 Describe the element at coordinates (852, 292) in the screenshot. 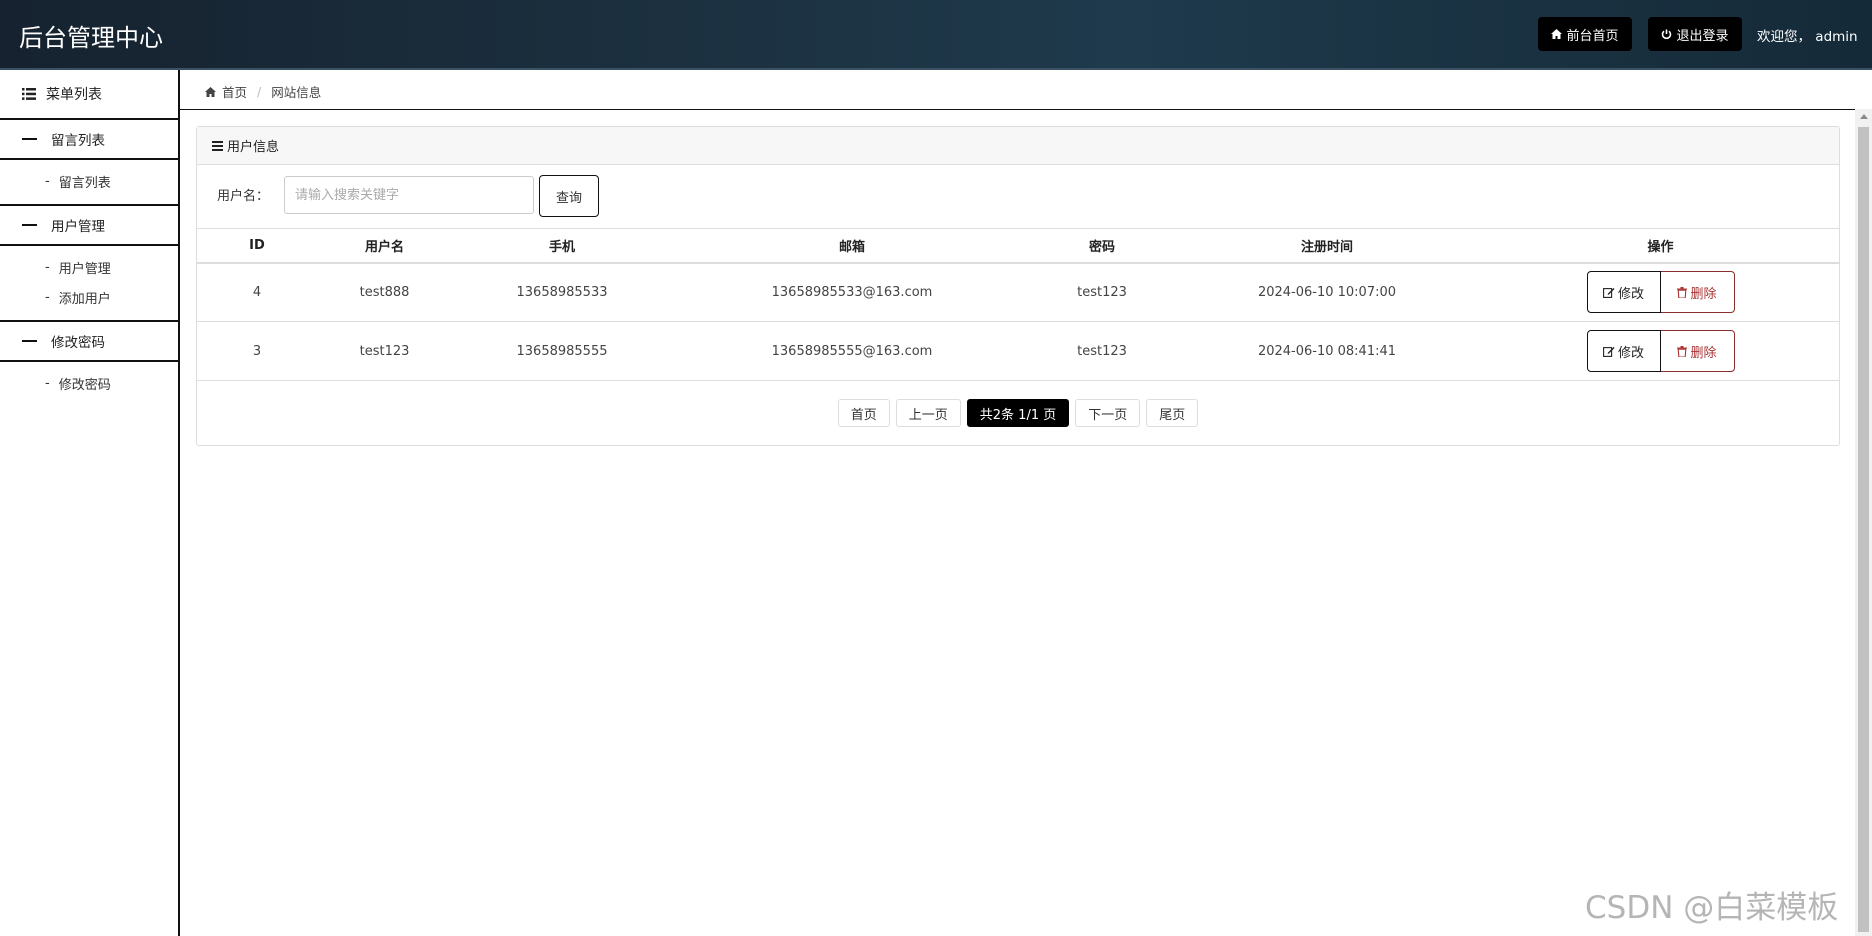

I see `cell-email: 13658985533@163.com` at that location.